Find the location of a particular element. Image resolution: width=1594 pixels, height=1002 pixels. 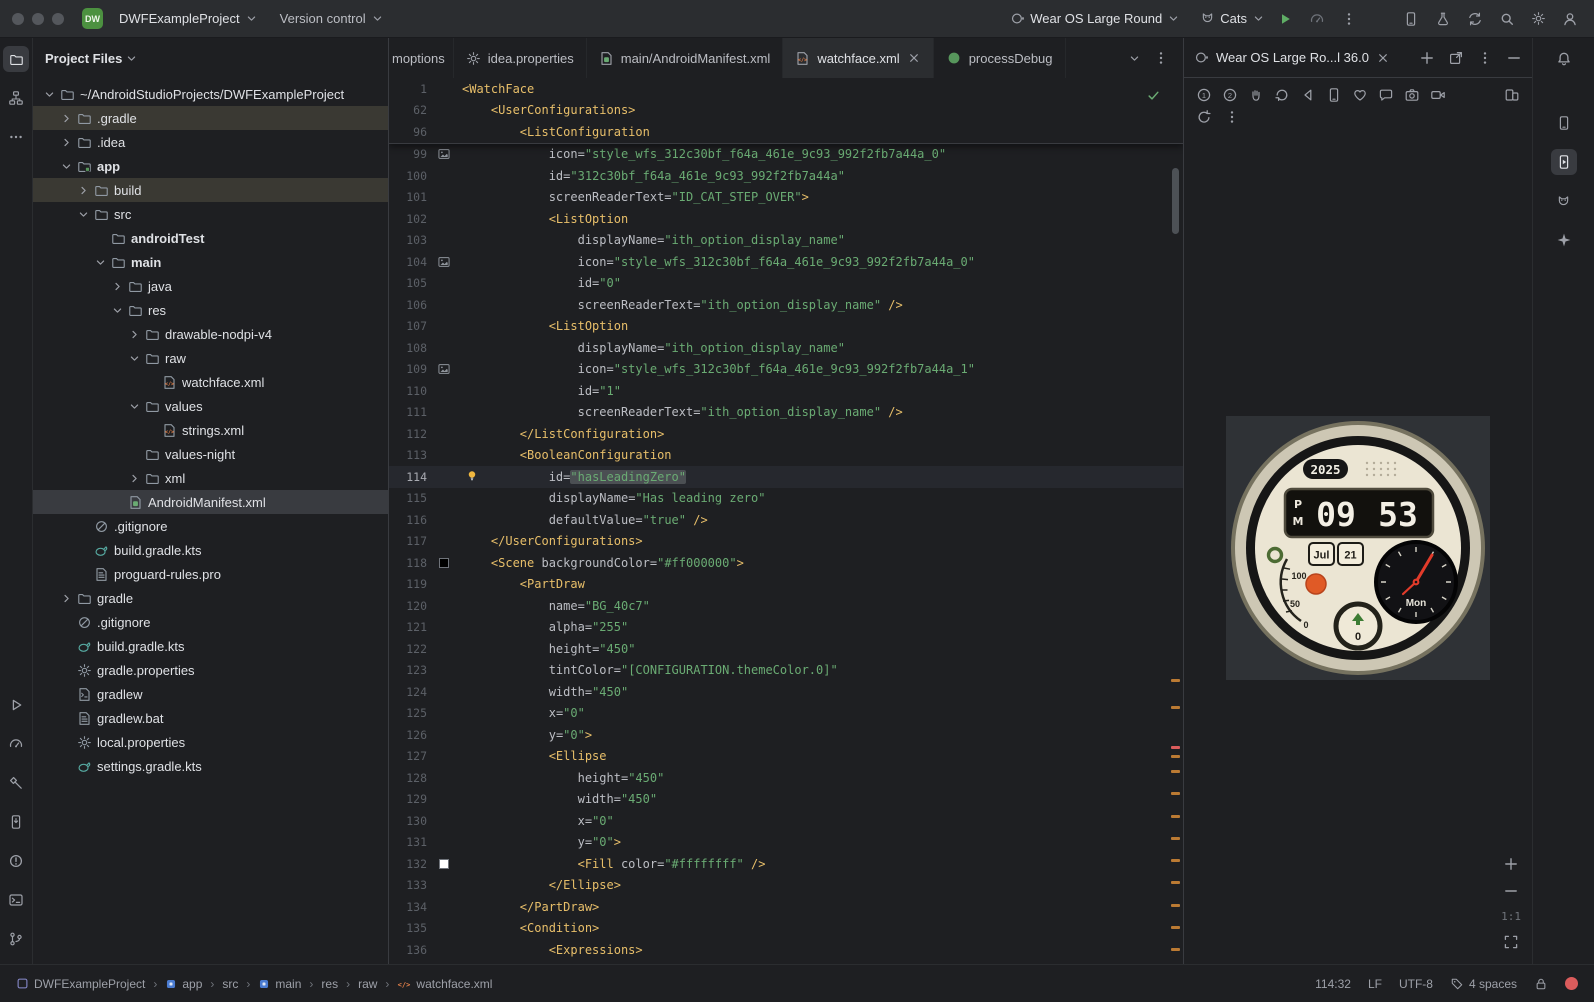

caret-position-widget: 114:32 is located at coordinates (1333, 984).